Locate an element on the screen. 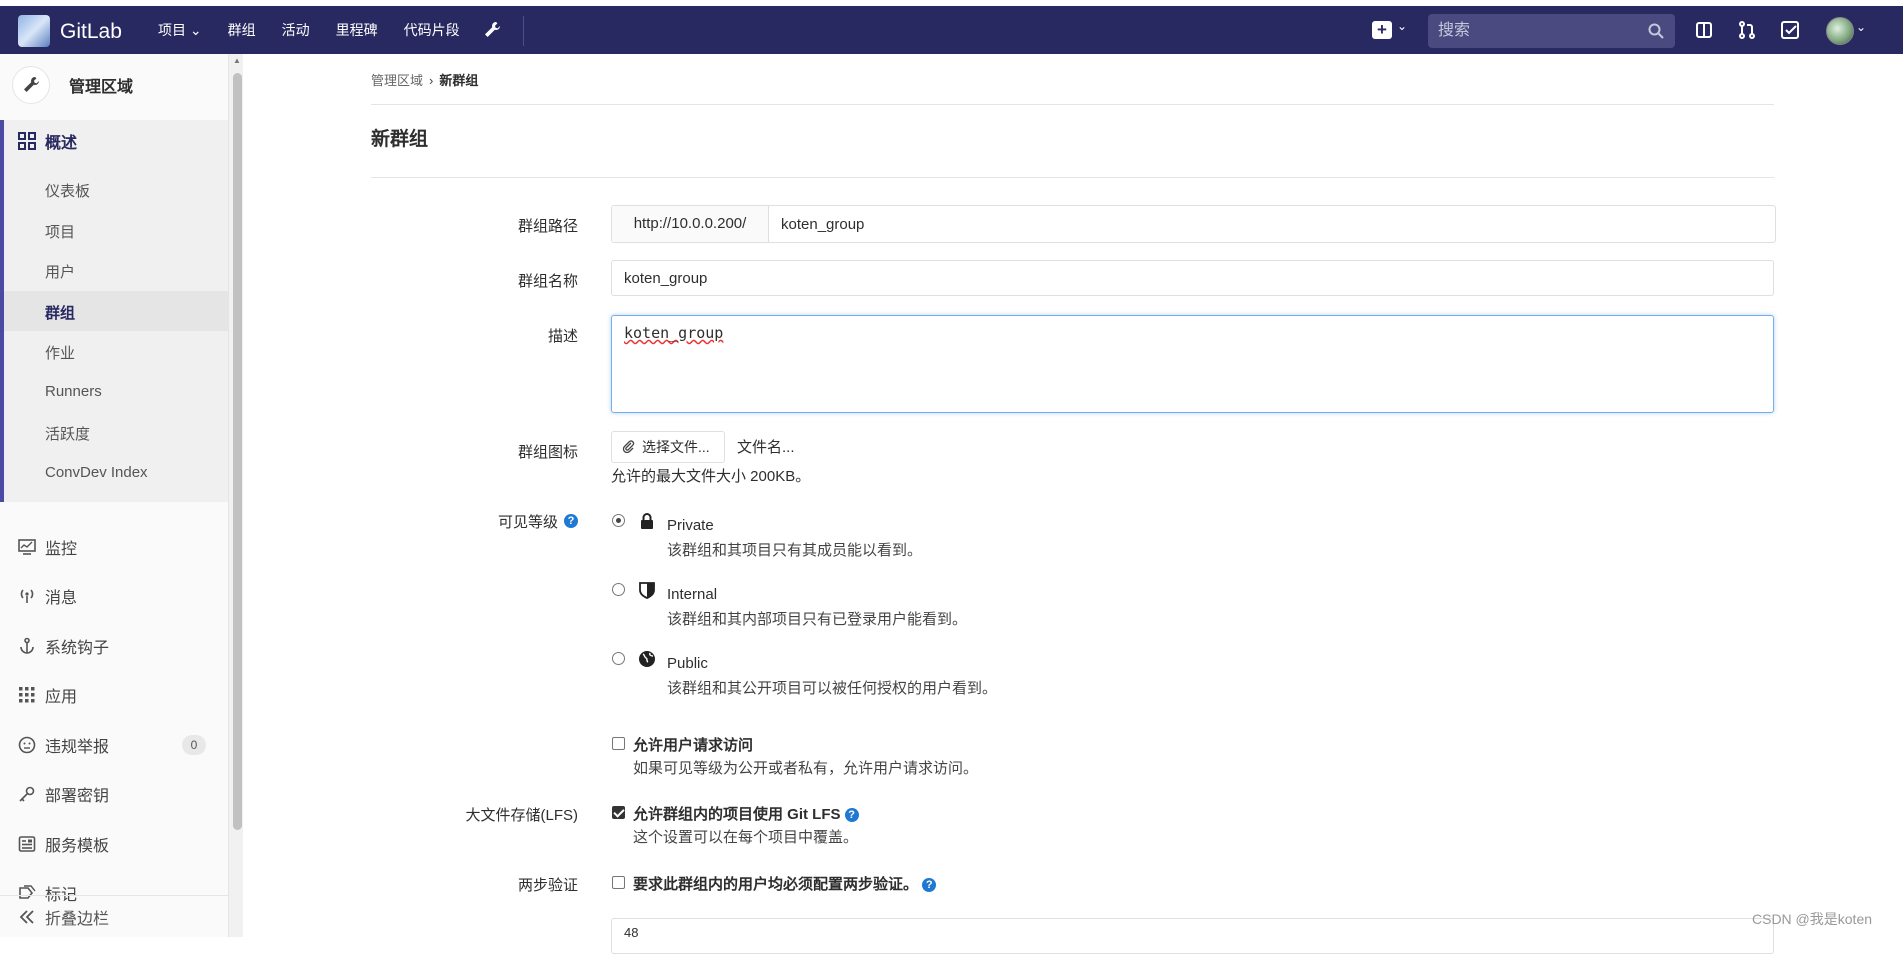 Image resolution: width=1903 pixels, height=954 pixels. user-avatar is located at coordinates (1840, 31).